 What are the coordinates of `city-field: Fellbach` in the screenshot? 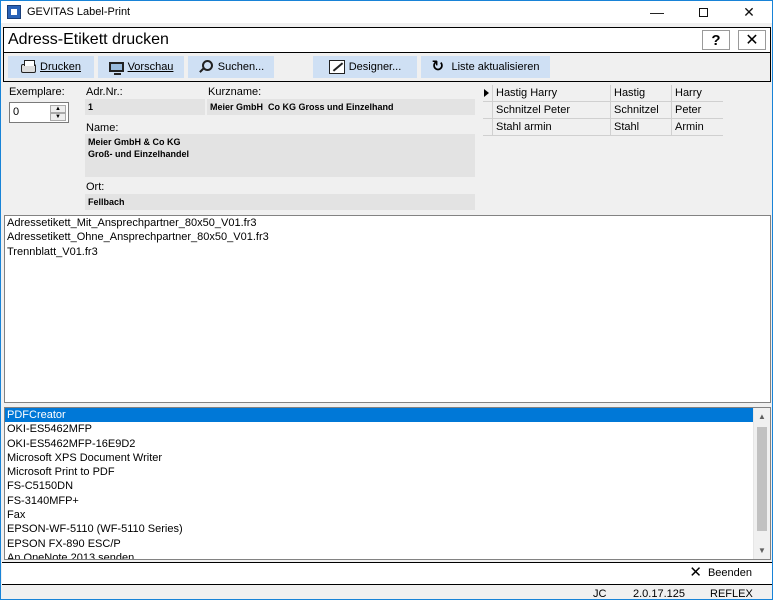 It's located at (280, 202).